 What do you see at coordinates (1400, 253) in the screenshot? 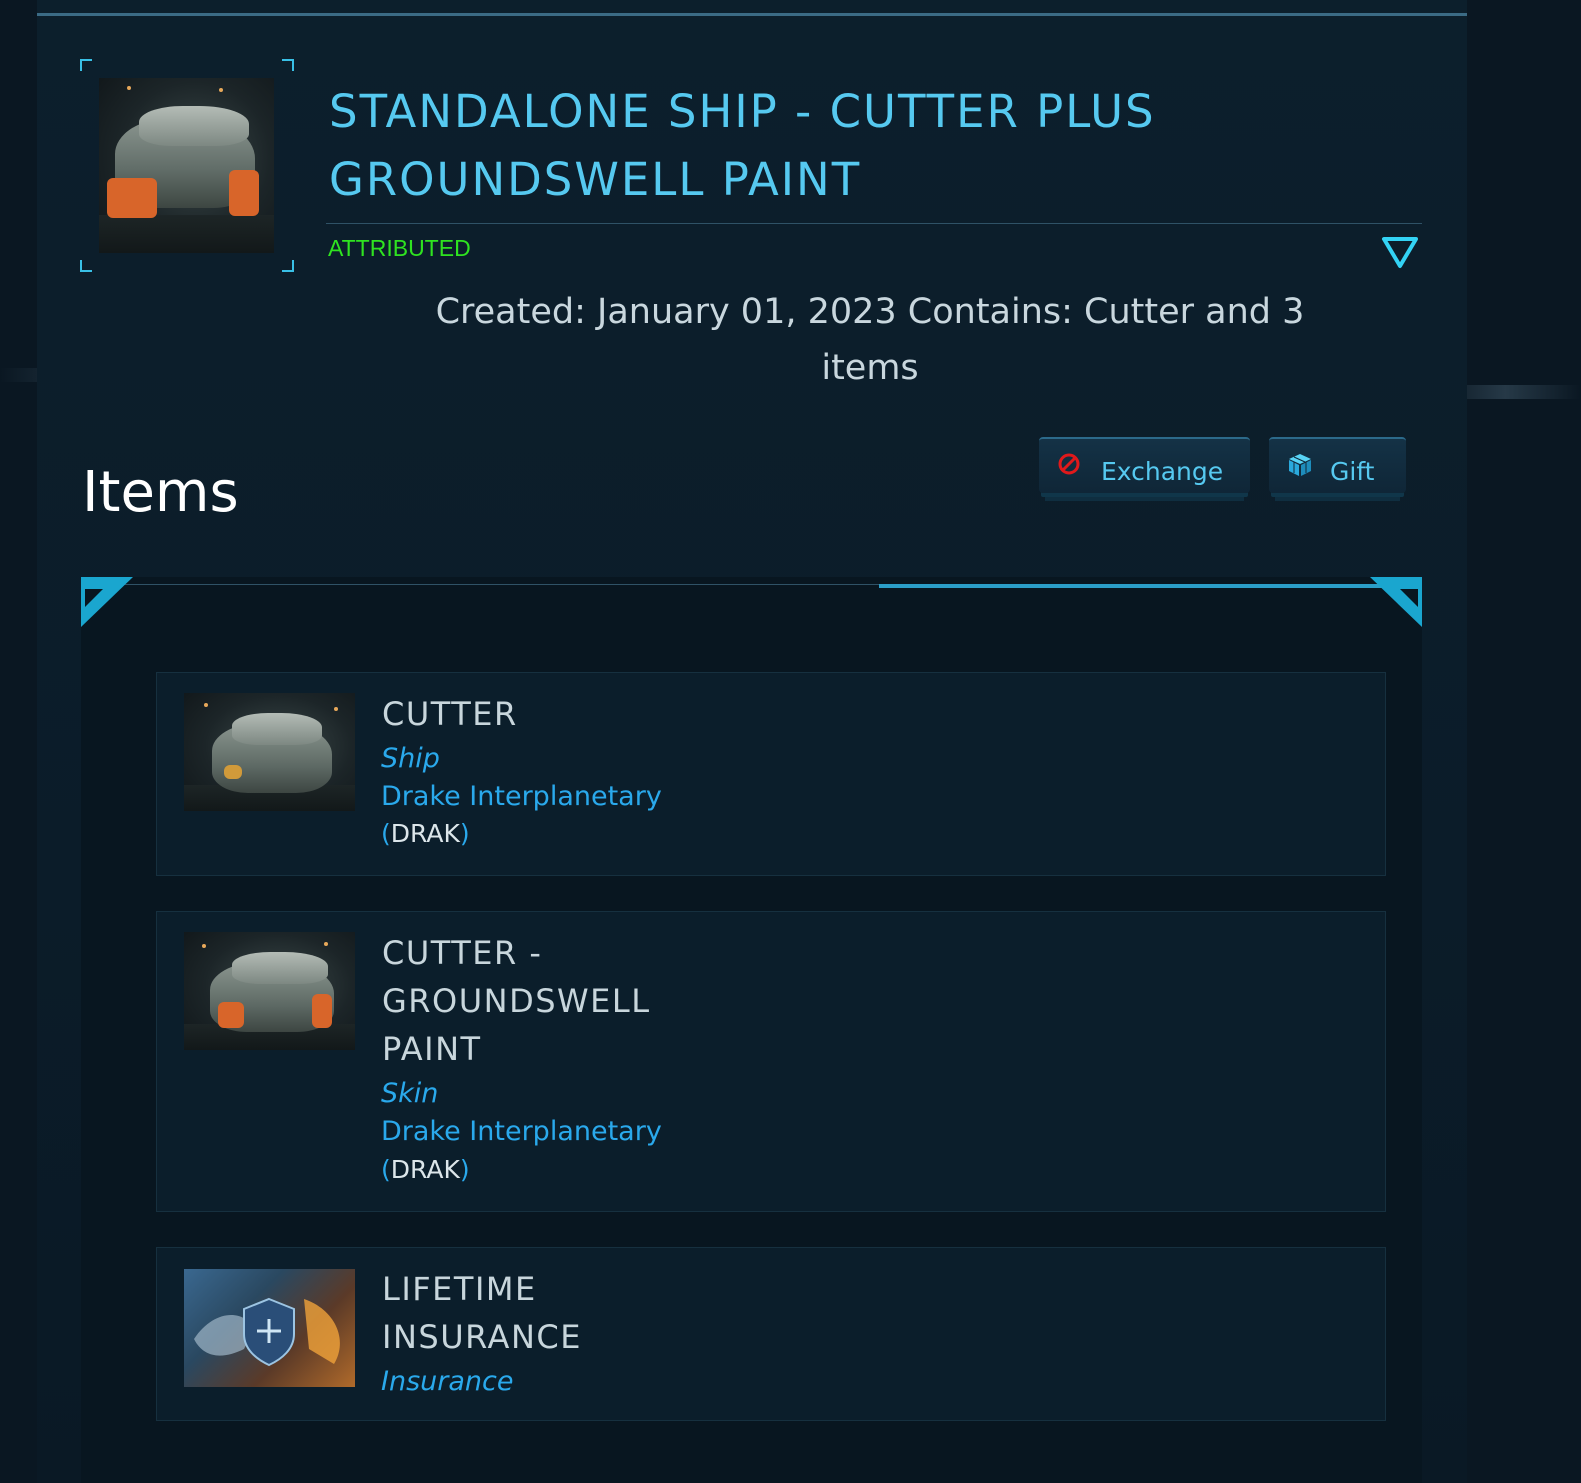
I see `expand-toggle-icon` at bounding box center [1400, 253].